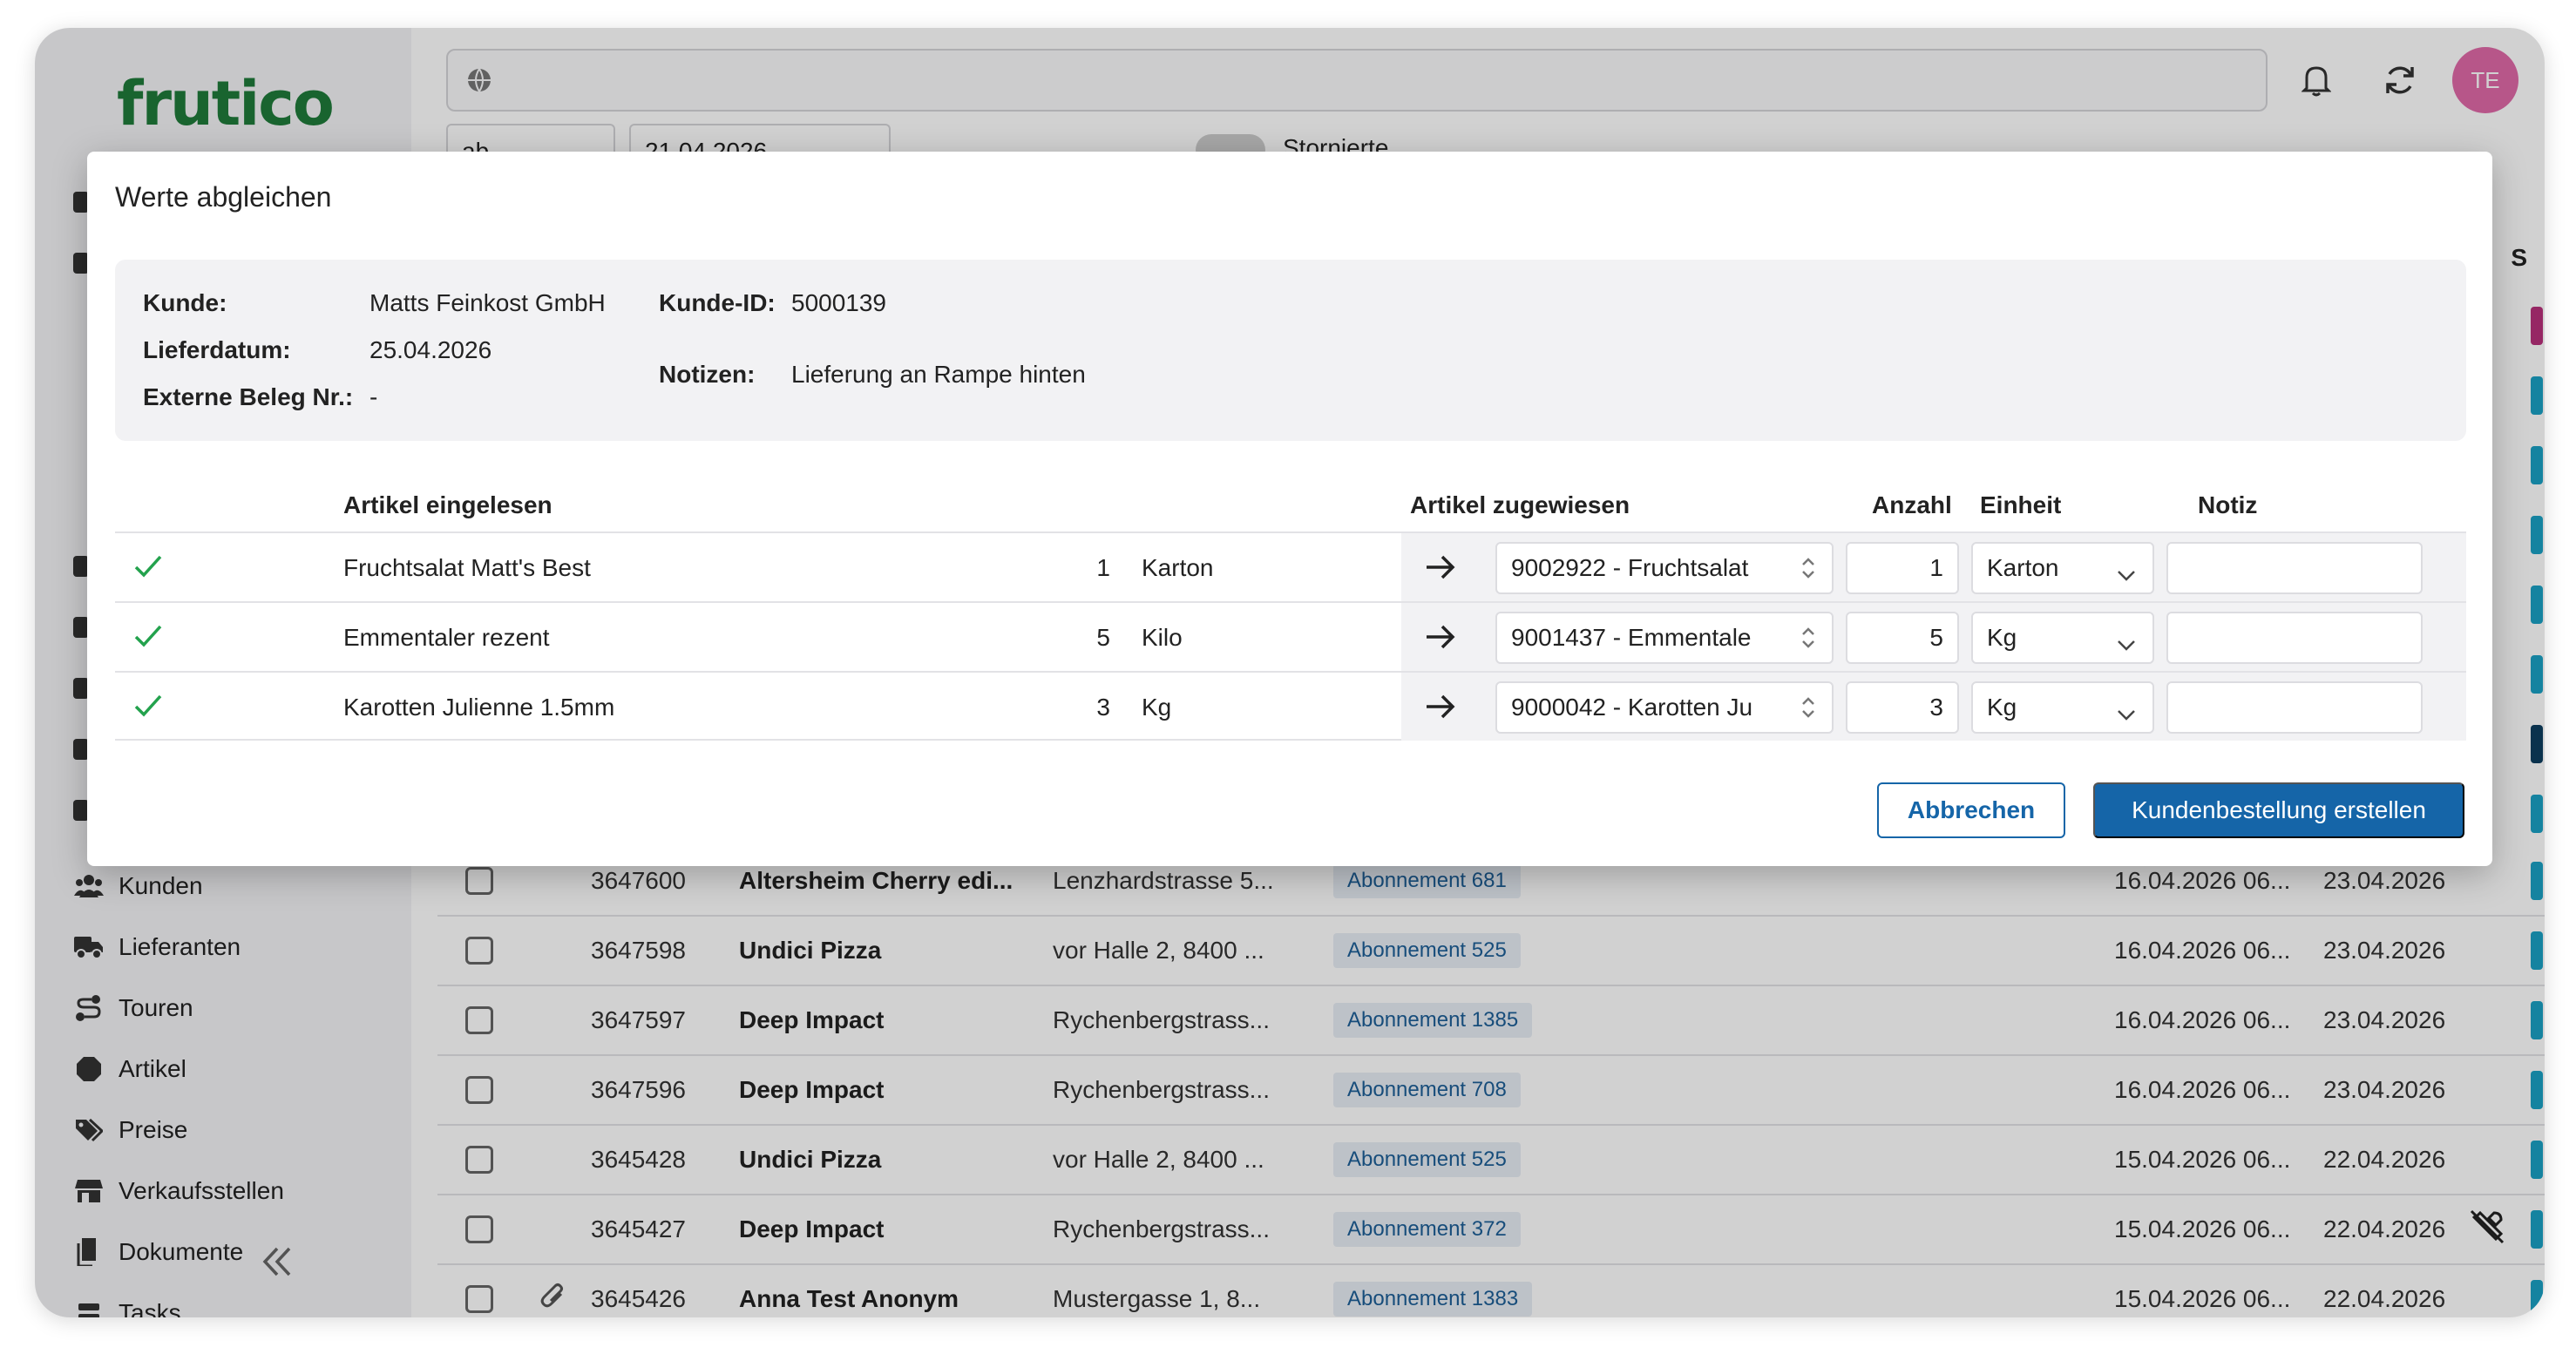 Image resolution: width=2576 pixels, height=1354 pixels. Describe the element at coordinates (1163, 637) in the screenshot. I see `read-article-unit: Kilo` at that location.